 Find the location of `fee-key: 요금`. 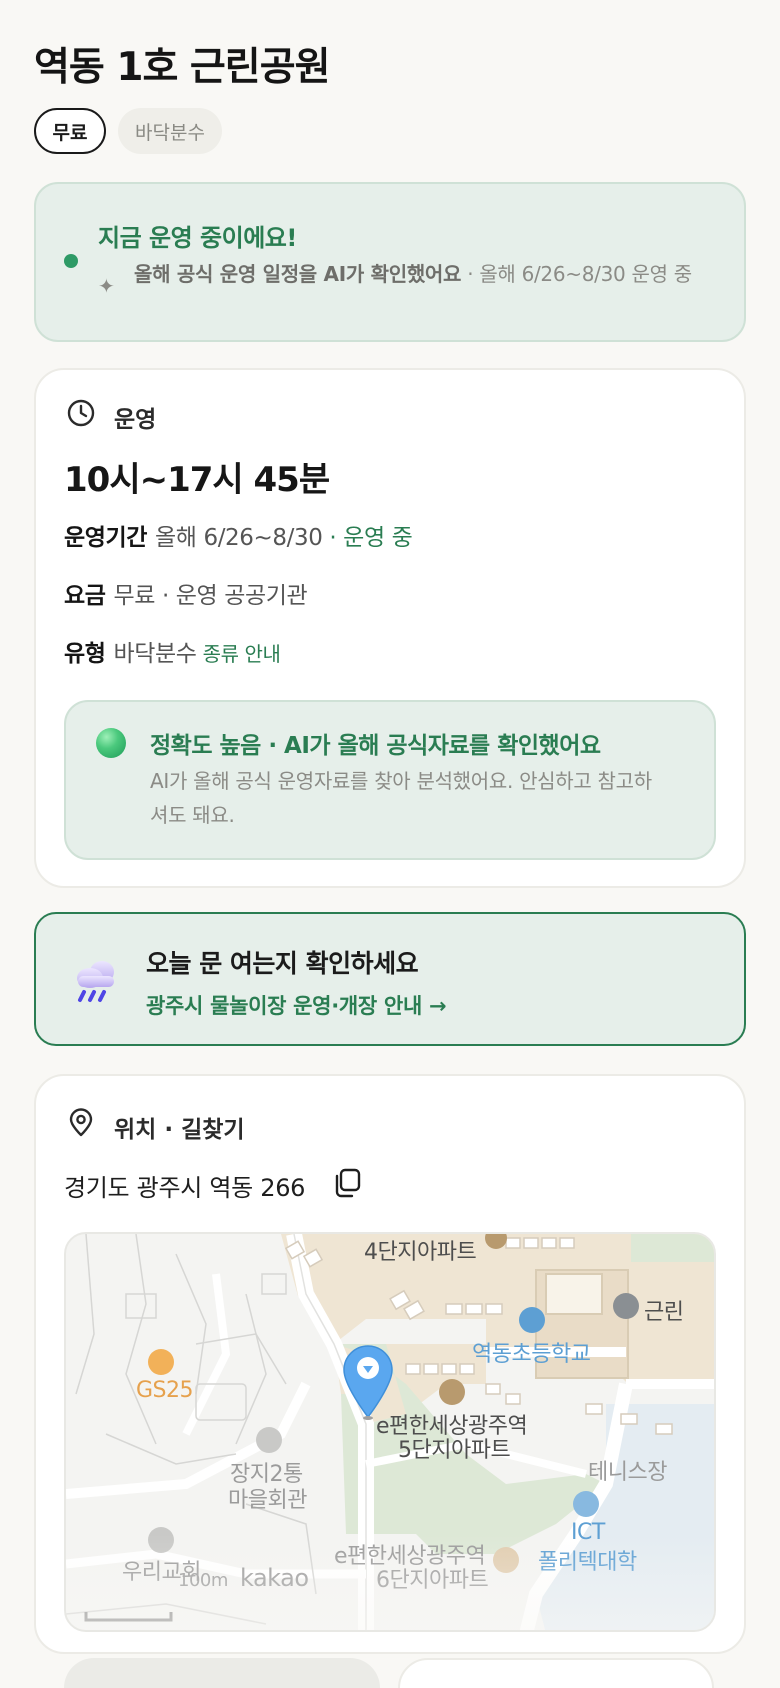

fee-key: 요금 is located at coordinates (85, 596).